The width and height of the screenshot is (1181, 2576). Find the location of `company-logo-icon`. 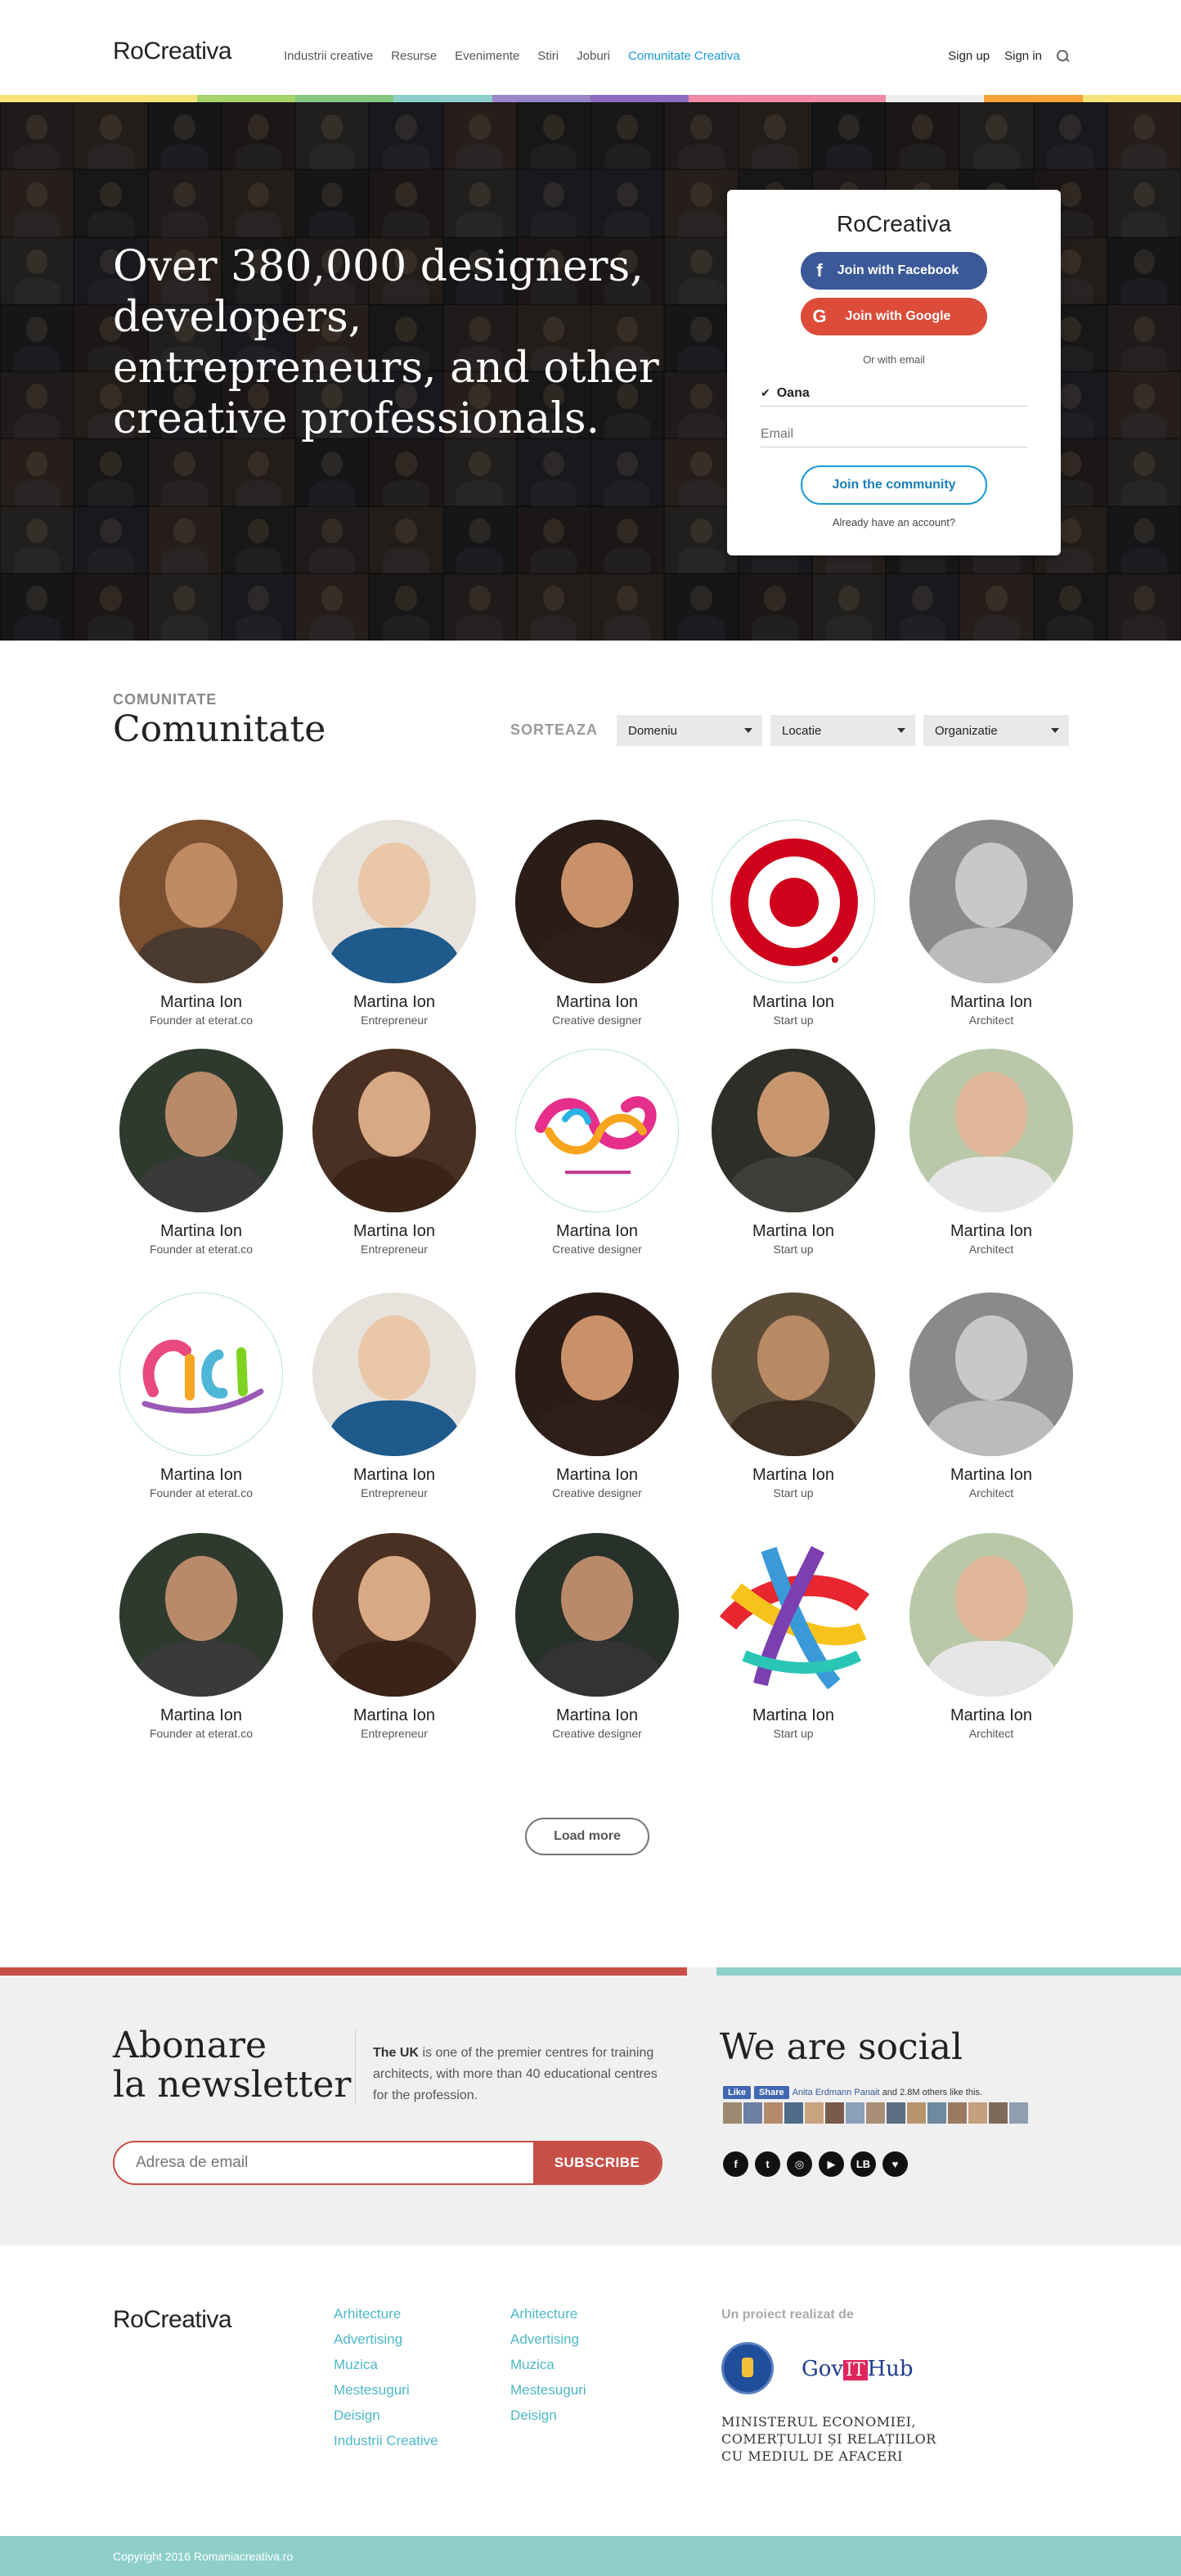

company-logo-icon is located at coordinates (597, 1130).